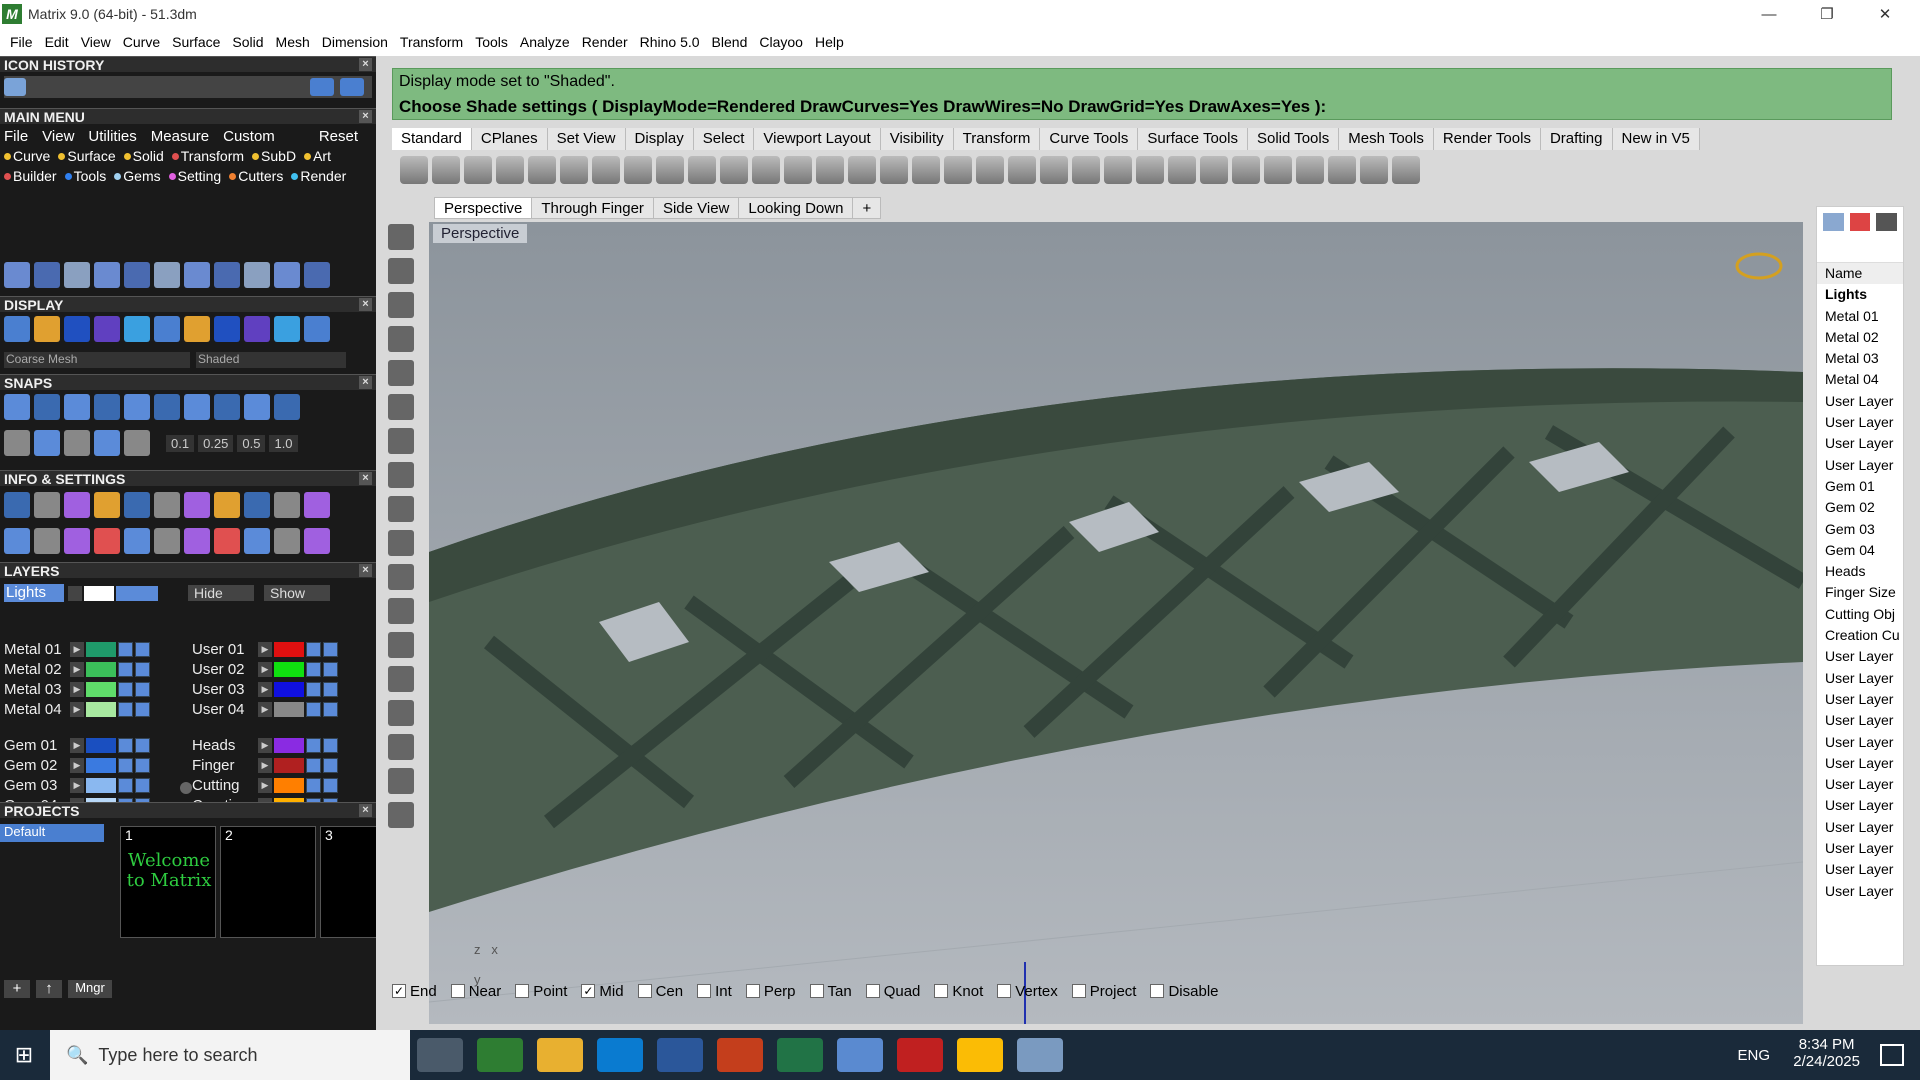 The width and height of the screenshot is (1920, 1080). Describe the element at coordinates (112, 136) in the screenshot. I see `main-menu-utilities: Utilities` at that location.